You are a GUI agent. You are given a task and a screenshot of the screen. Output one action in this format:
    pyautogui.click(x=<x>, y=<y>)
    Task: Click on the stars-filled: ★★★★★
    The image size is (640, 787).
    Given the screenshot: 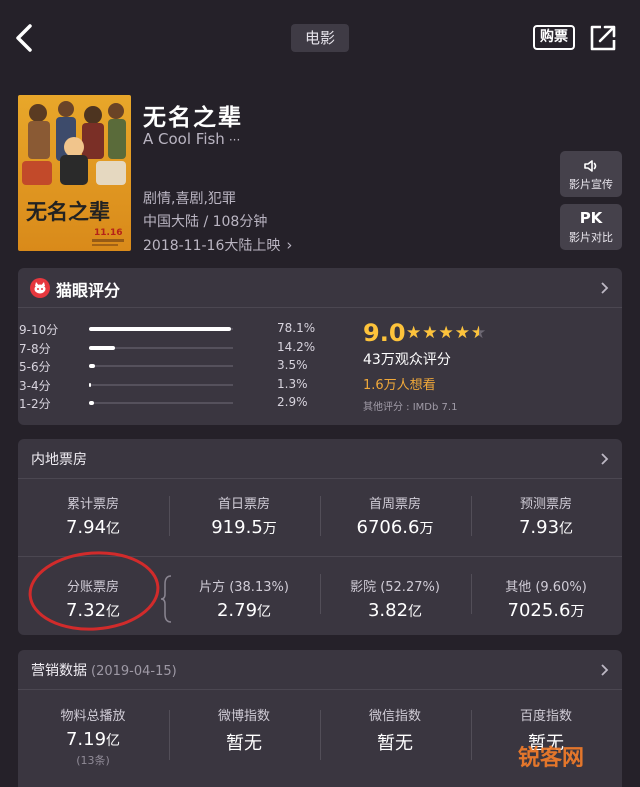 What is the action you would take?
    pyautogui.click(x=442, y=333)
    